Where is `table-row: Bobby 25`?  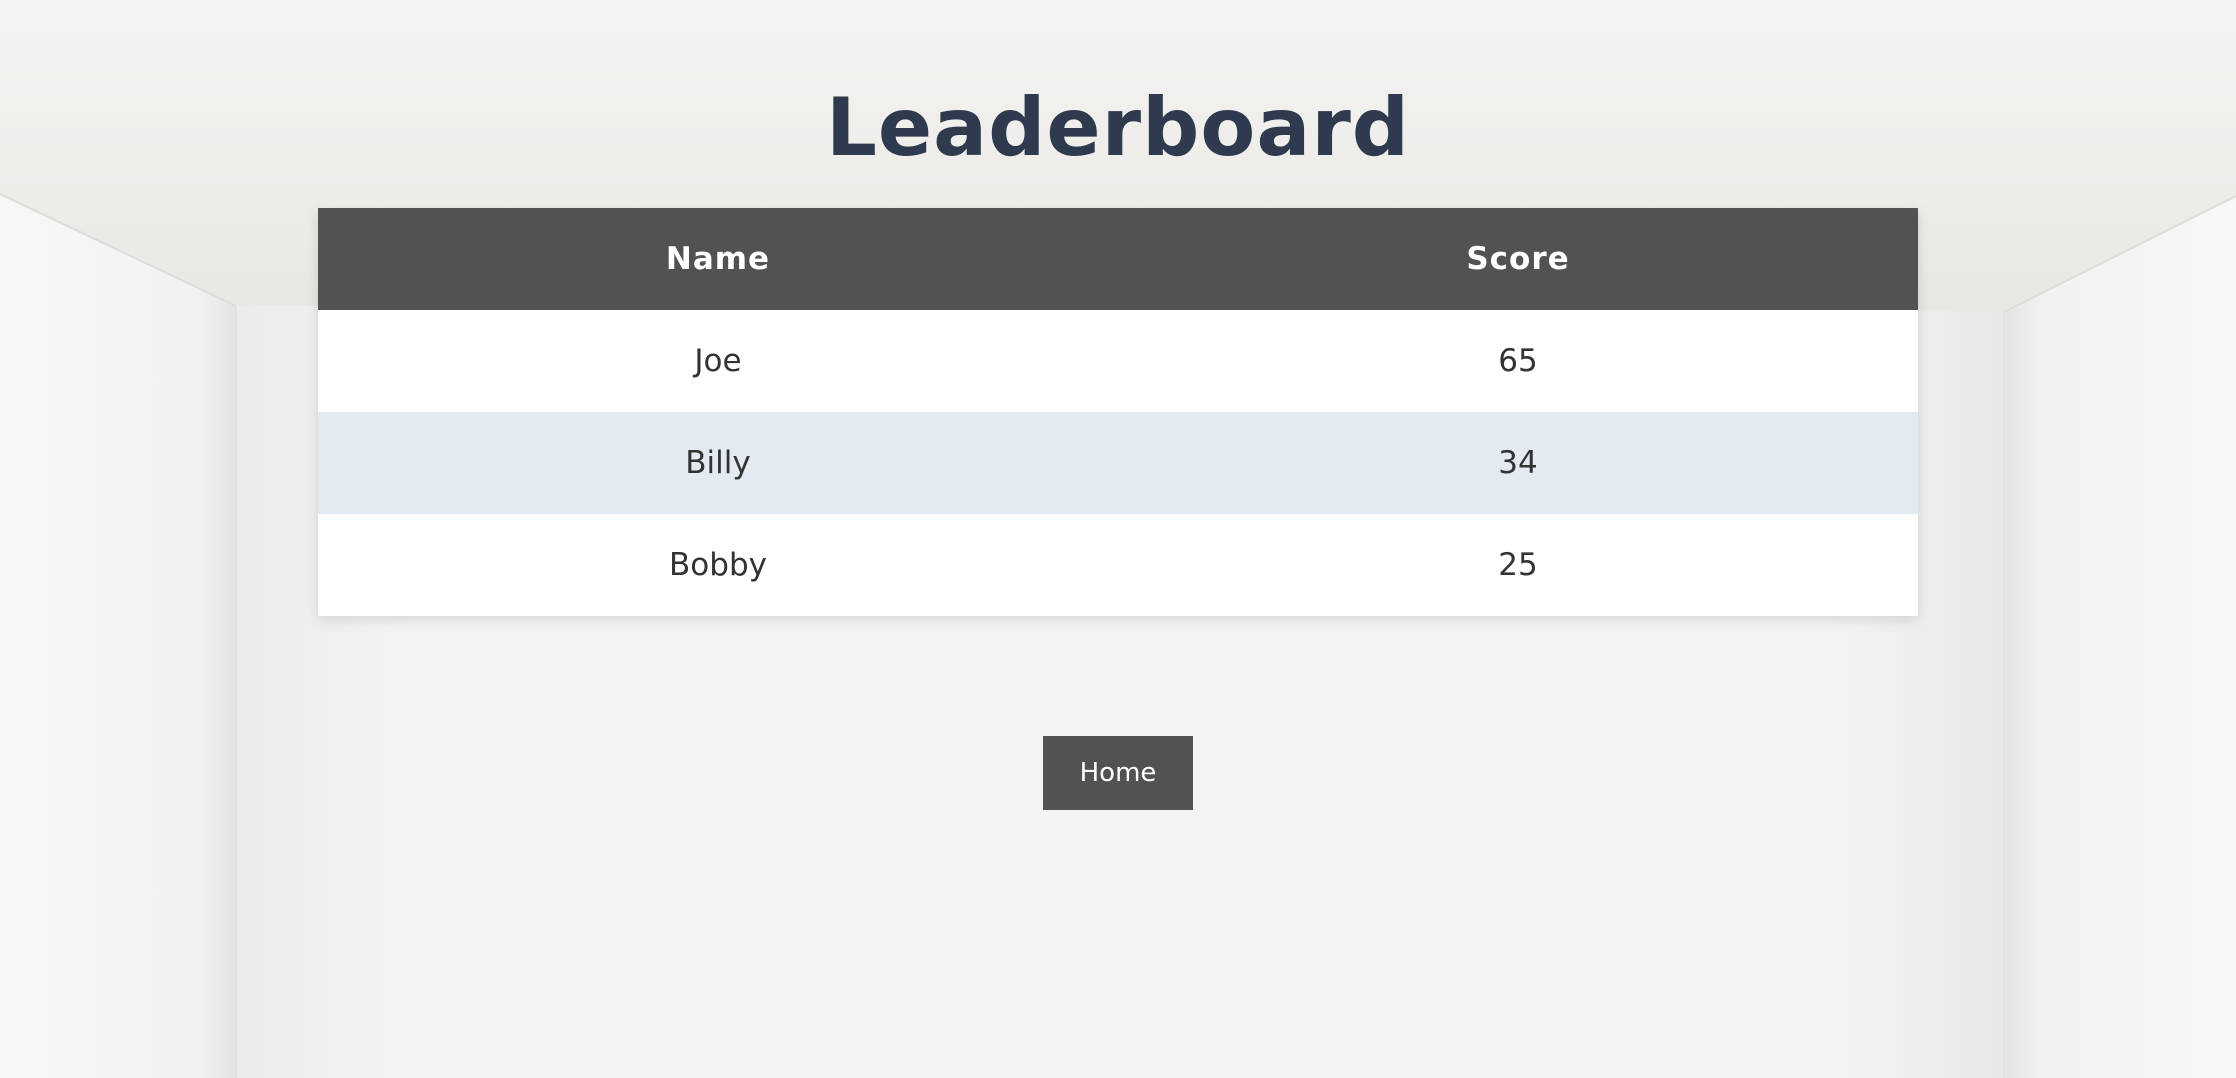
table-row: Bobby 25 is located at coordinates (1118, 565).